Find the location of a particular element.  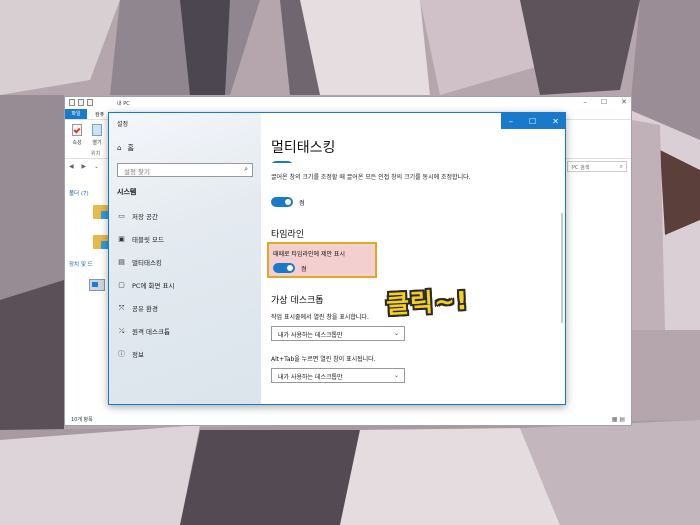

timeline-suggestions-label: 때때로 타임라인에 제안 표시 is located at coordinates (309, 254).